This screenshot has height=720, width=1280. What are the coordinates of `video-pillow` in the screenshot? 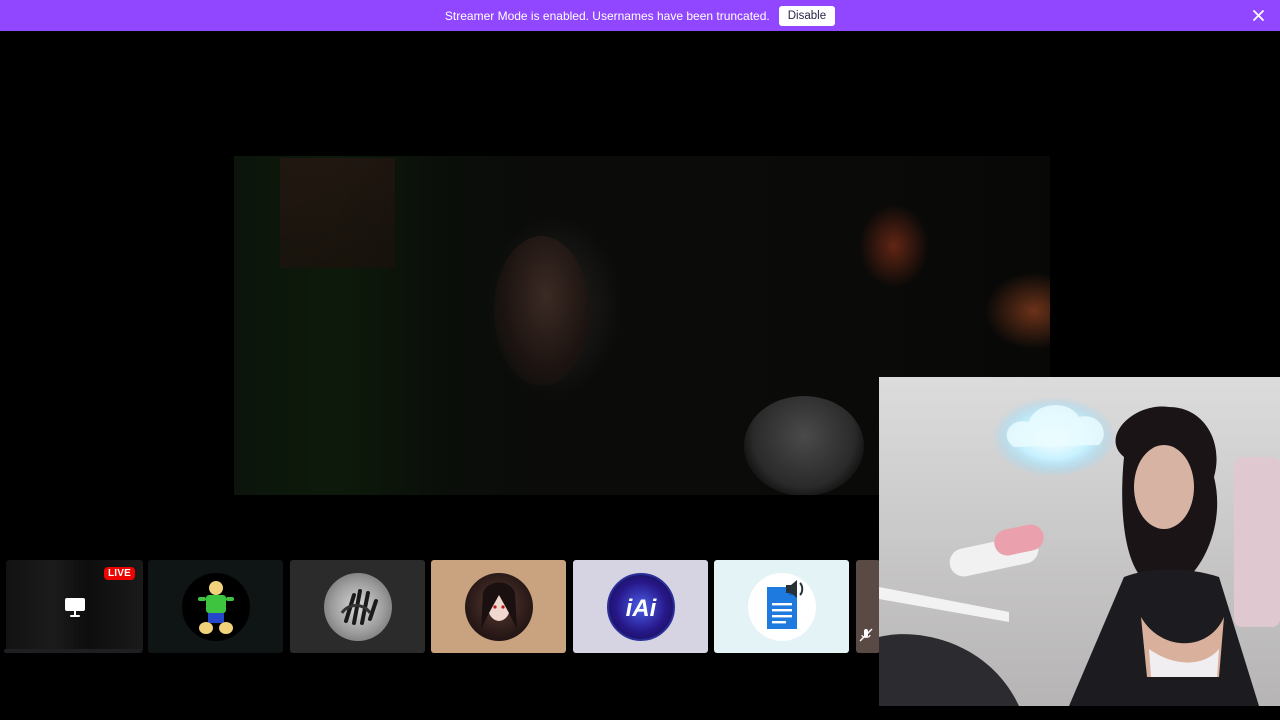 It's located at (804, 445).